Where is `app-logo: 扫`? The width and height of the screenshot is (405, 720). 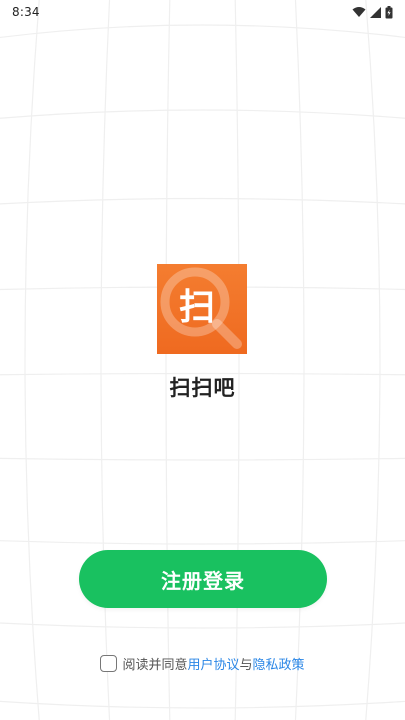
app-logo: 扫 is located at coordinates (202, 309).